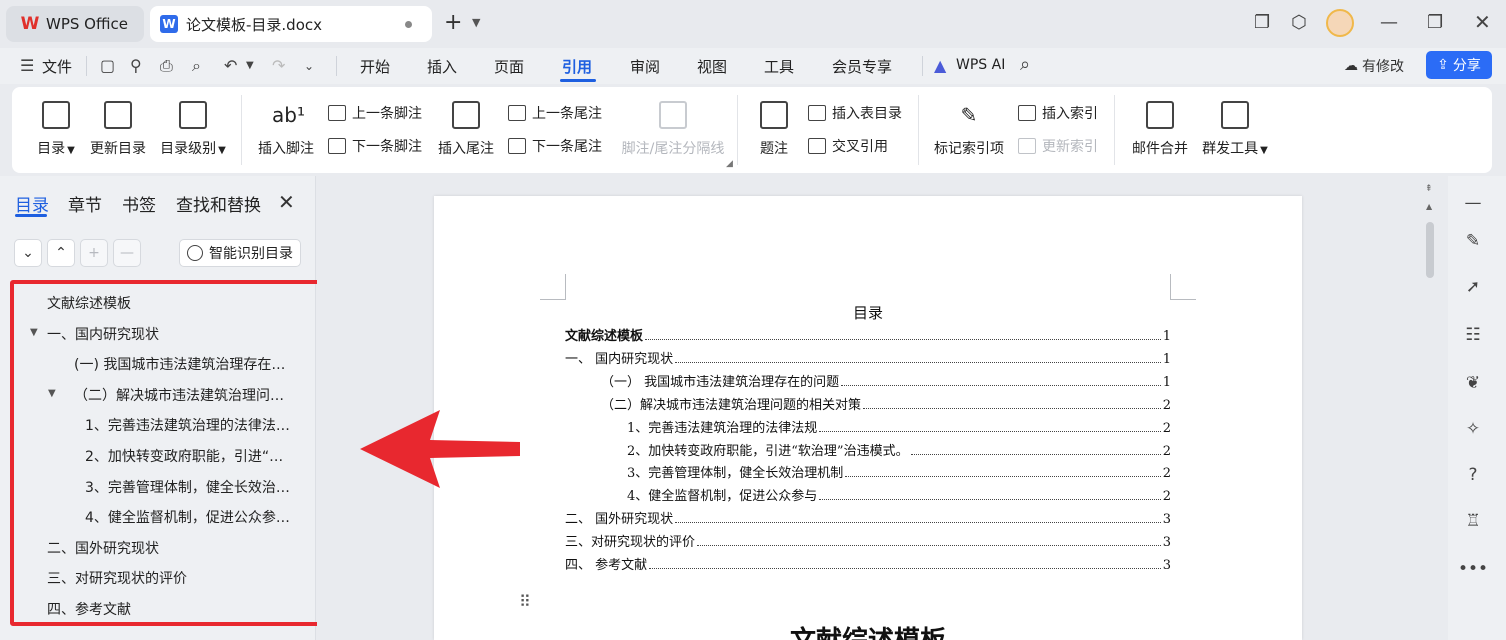 The image size is (1506, 640). I want to click on redo-icon: ↷, so click(278, 65).